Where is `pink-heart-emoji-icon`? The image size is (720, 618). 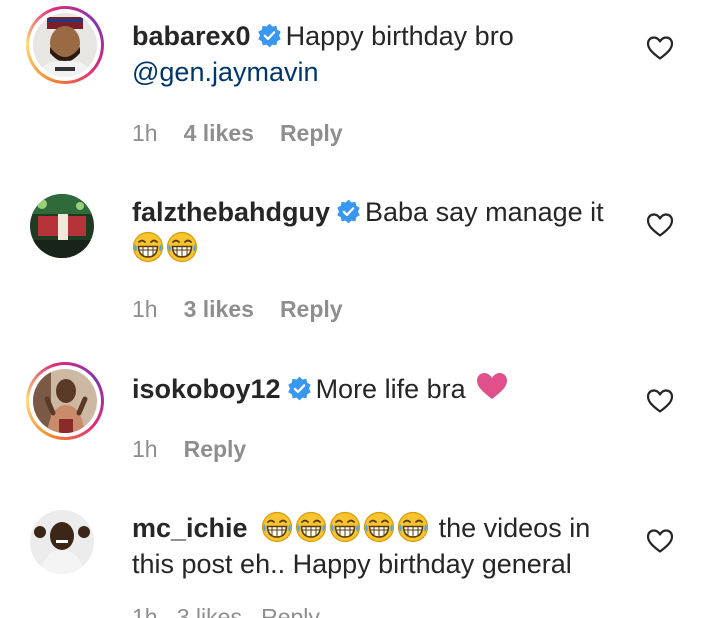 pink-heart-emoji-icon is located at coordinates (492, 386).